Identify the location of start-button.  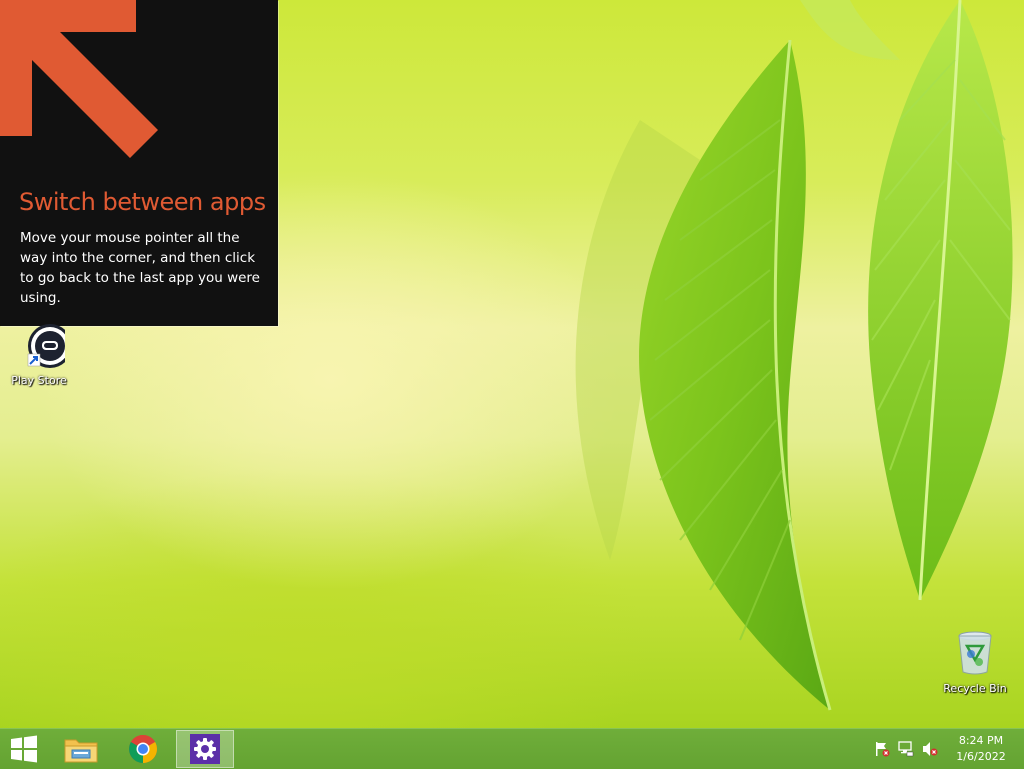
(24, 749).